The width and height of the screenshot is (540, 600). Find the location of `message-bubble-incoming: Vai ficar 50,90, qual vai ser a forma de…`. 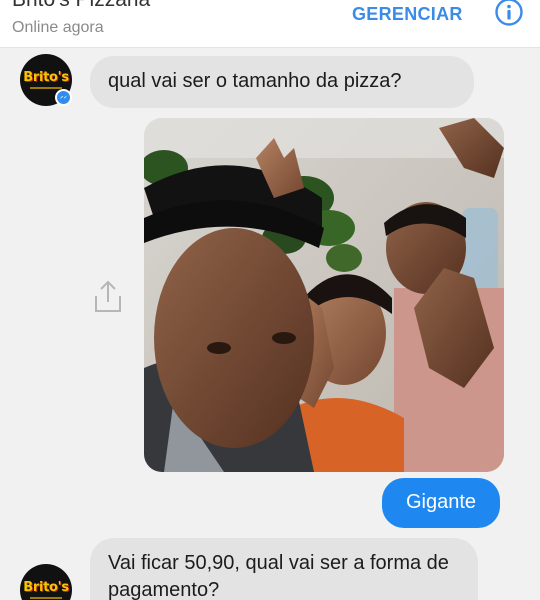

message-bubble-incoming: Vai ficar 50,90, qual vai ser a forma de… is located at coordinates (284, 569).